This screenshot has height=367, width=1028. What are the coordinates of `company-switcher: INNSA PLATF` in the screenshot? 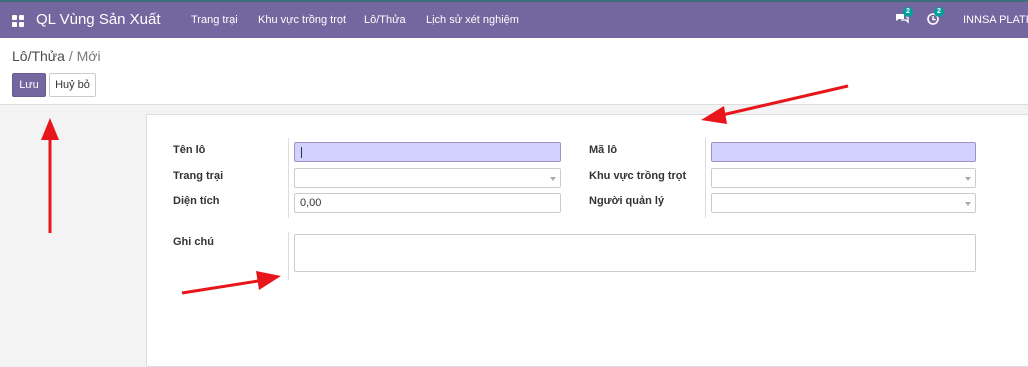 It's located at (995, 20).